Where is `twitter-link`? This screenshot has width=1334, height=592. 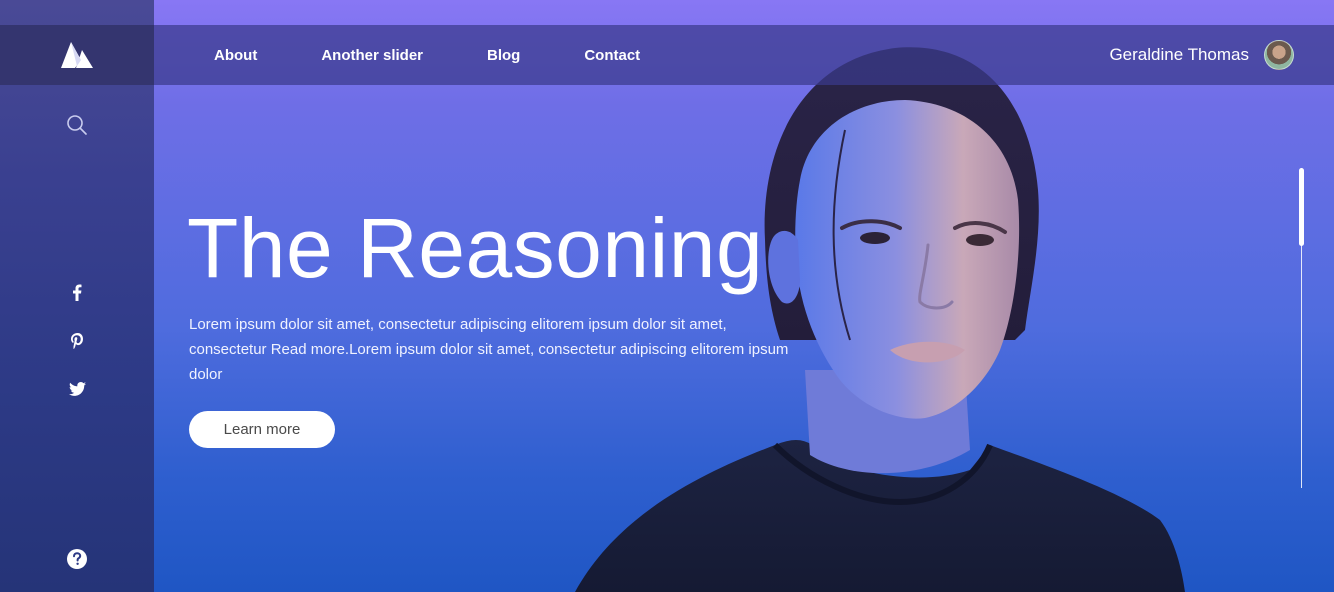 twitter-link is located at coordinates (77, 389).